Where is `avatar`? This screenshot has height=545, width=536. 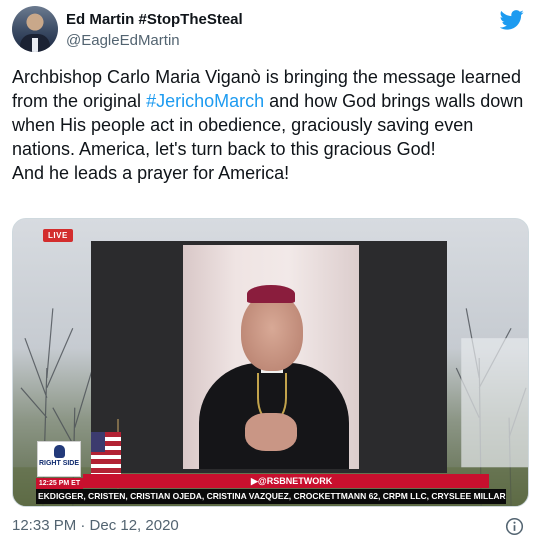
avatar is located at coordinates (35, 29).